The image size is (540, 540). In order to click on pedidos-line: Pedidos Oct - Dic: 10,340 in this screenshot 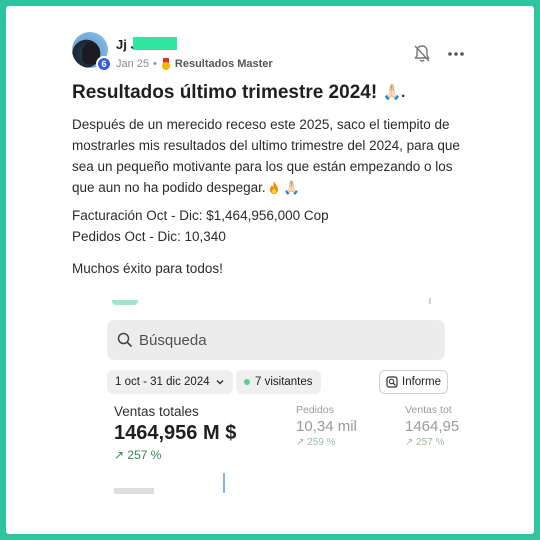, I will do `click(149, 236)`.